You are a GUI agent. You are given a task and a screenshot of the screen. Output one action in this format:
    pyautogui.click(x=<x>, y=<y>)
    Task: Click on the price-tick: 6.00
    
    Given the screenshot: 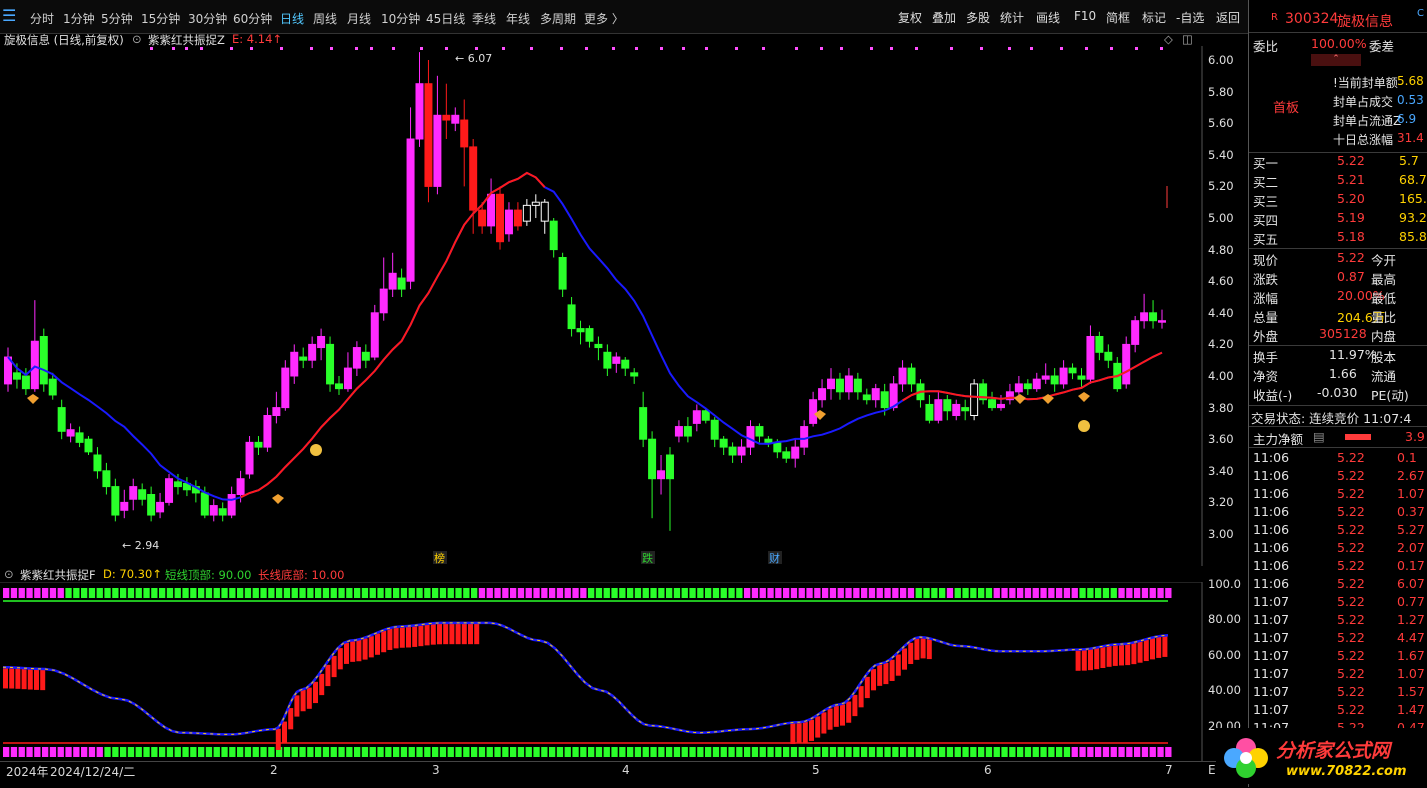 What is the action you would take?
    pyautogui.click(x=1221, y=60)
    